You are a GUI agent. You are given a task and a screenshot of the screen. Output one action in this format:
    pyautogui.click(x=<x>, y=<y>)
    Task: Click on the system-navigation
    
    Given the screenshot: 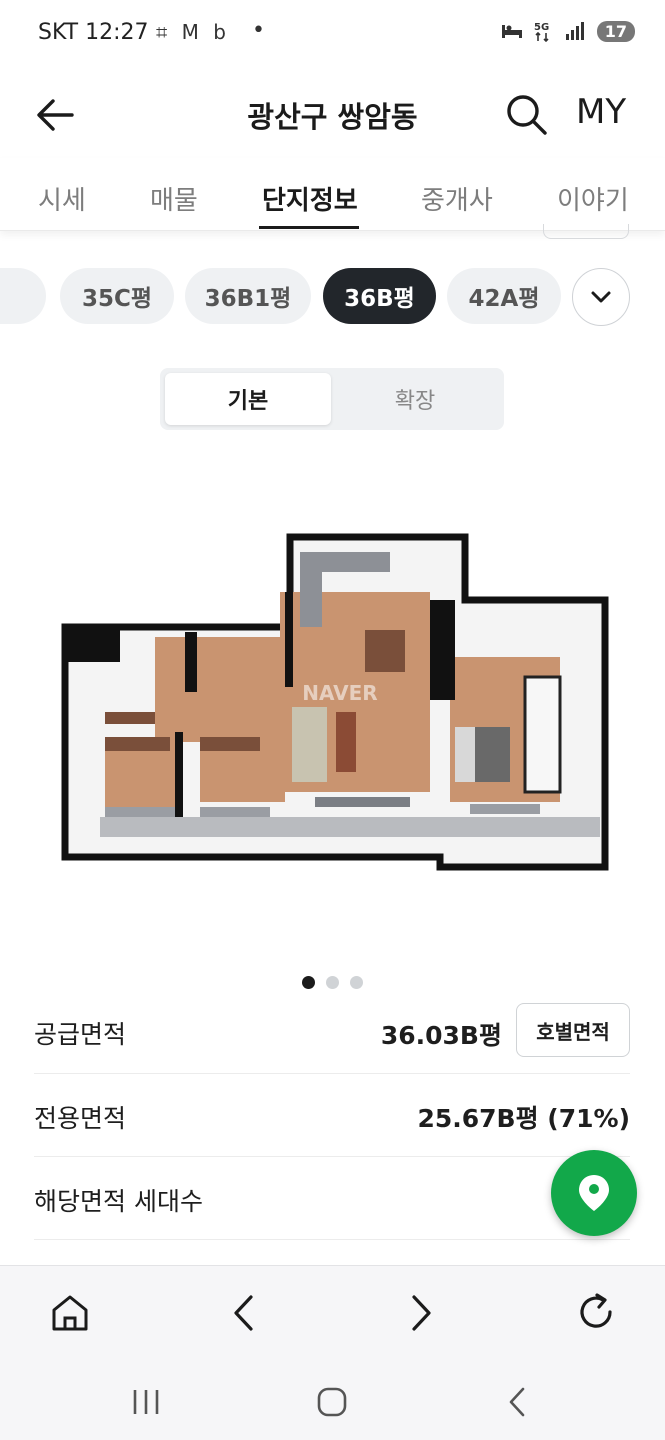 What is the action you would take?
    pyautogui.click(x=332, y=1400)
    